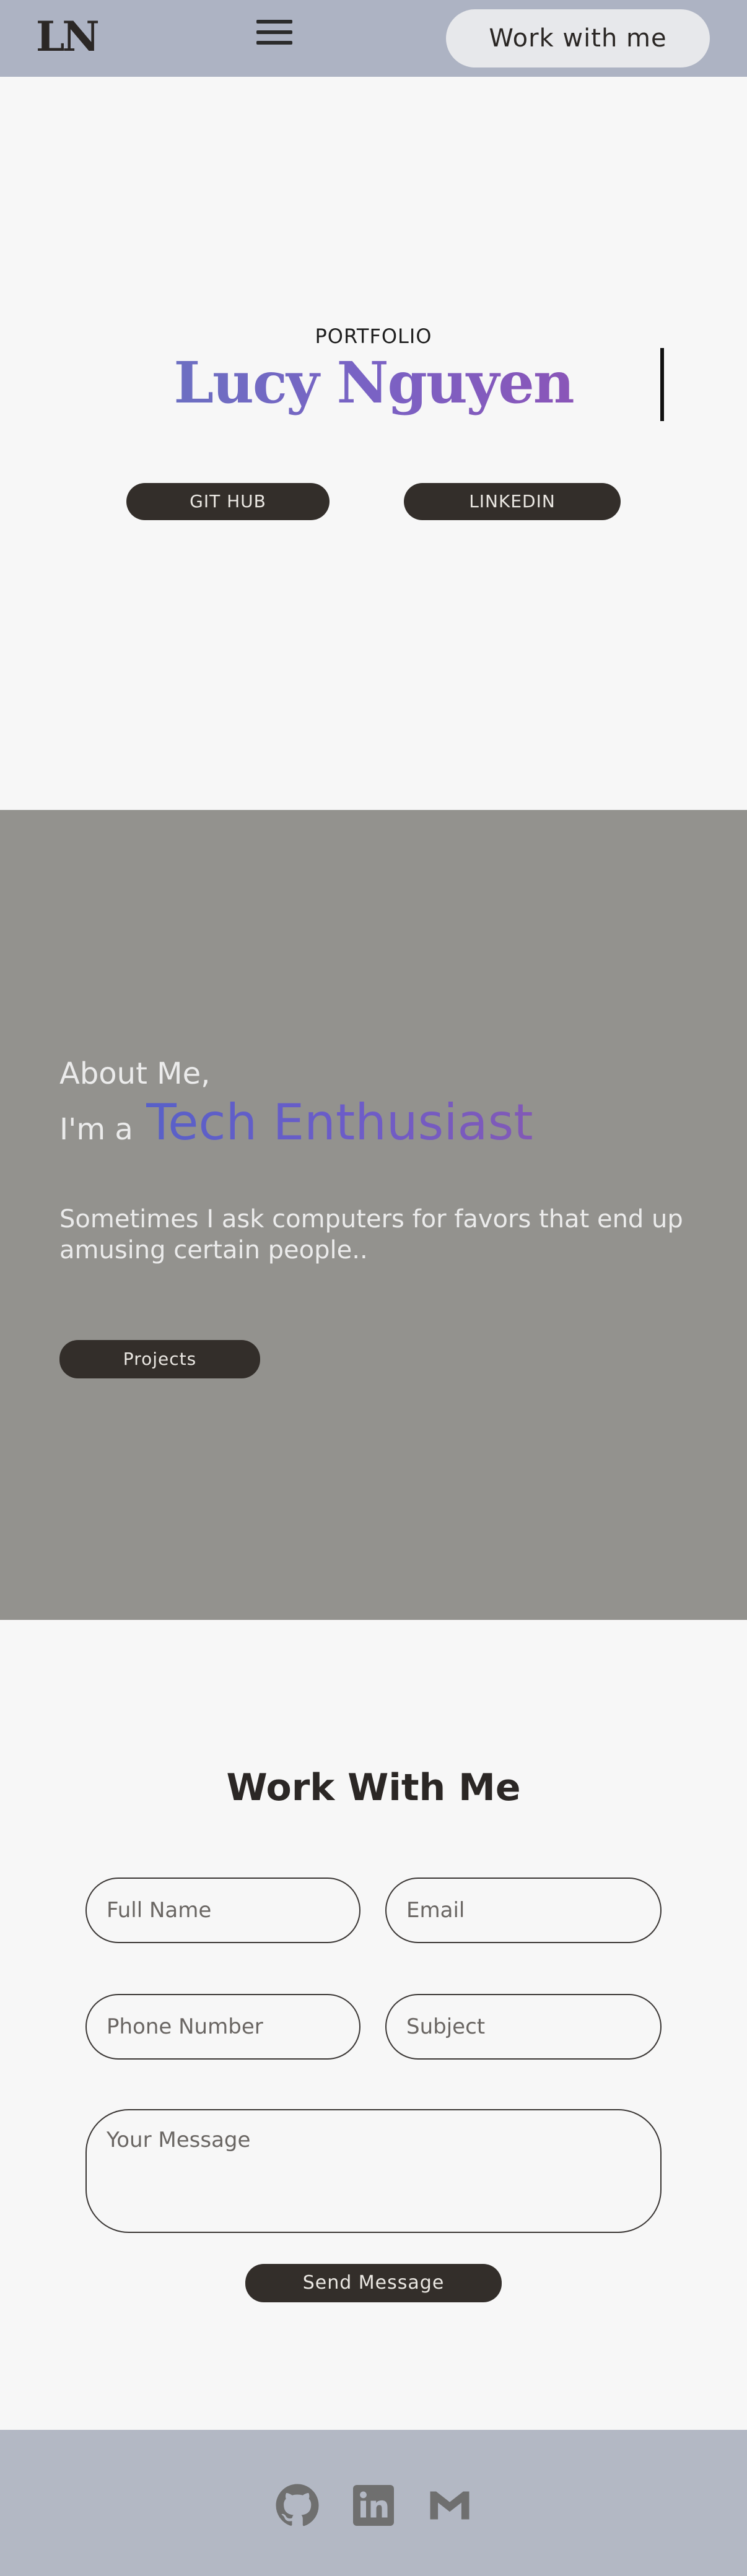  What do you see at coordinates (578, 38) in the screenshot?
I see `work-with-me-button: Work with me` at bounding box center [578, 38].